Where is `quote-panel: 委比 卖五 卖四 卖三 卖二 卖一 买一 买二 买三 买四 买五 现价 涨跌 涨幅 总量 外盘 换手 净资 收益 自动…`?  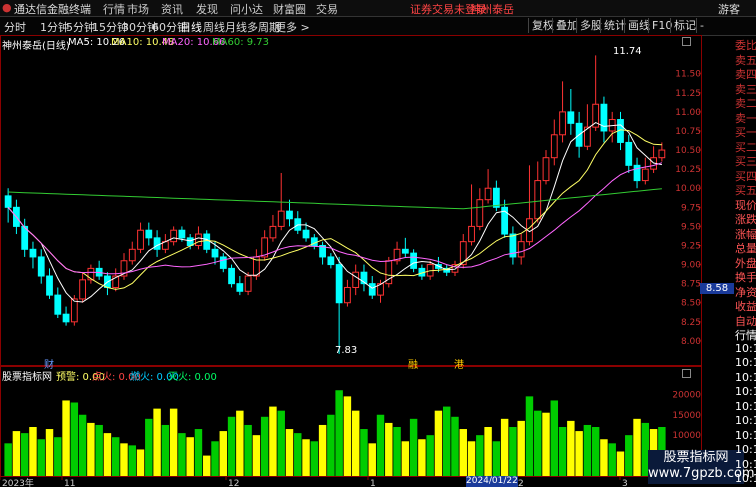 quote-panel: 委比 卖五 卖四 卖三 卖二 卖一 买一 买二 买三 买四 买五 现价 涨跌 涨幅 总量 外盘 换手 净资 收益 自动… is located at coordinates (745, 261).